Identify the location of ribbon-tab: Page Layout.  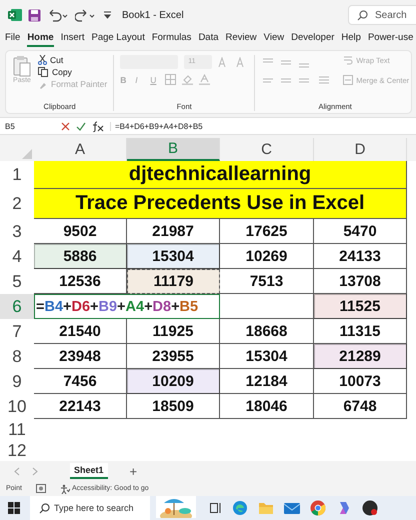
(118, 39).